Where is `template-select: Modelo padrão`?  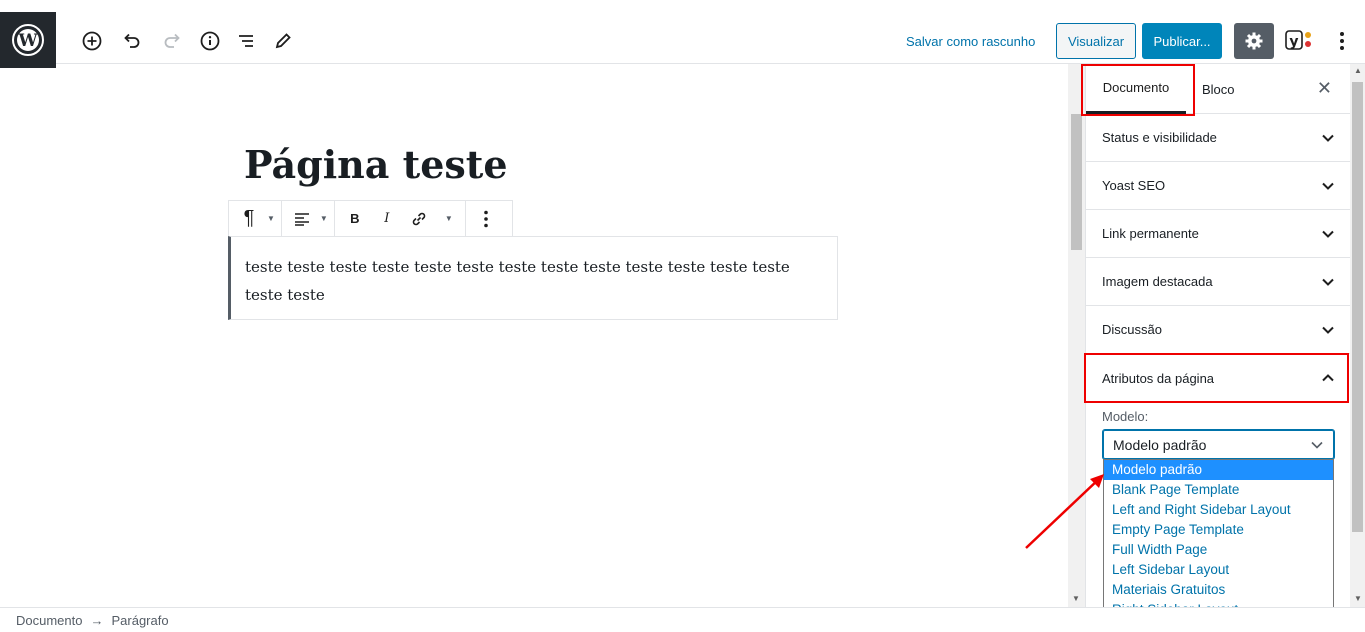
template-select: Modelo padrão is located at coordinates (1218, 444).